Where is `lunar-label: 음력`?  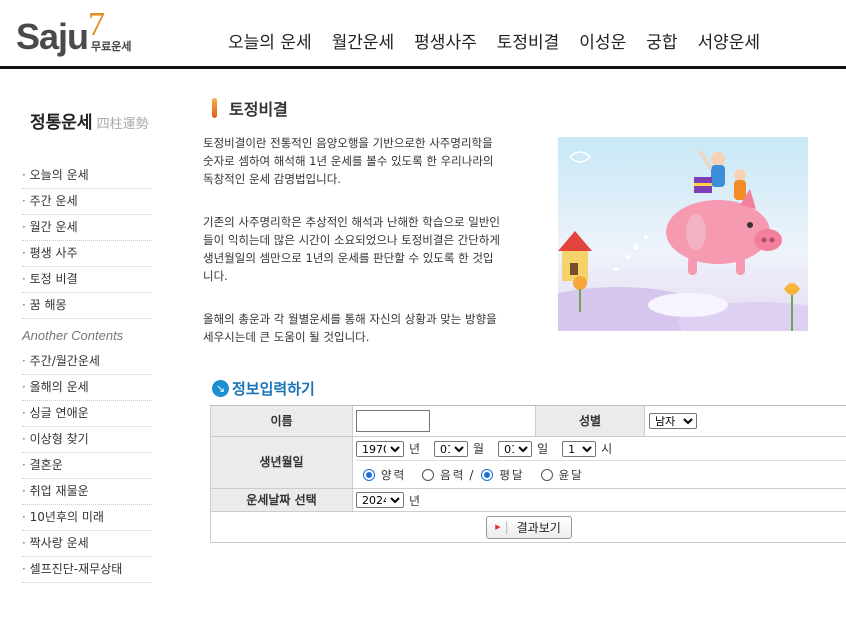 lunar-label: 음력 is located at coordinates (453, 475).